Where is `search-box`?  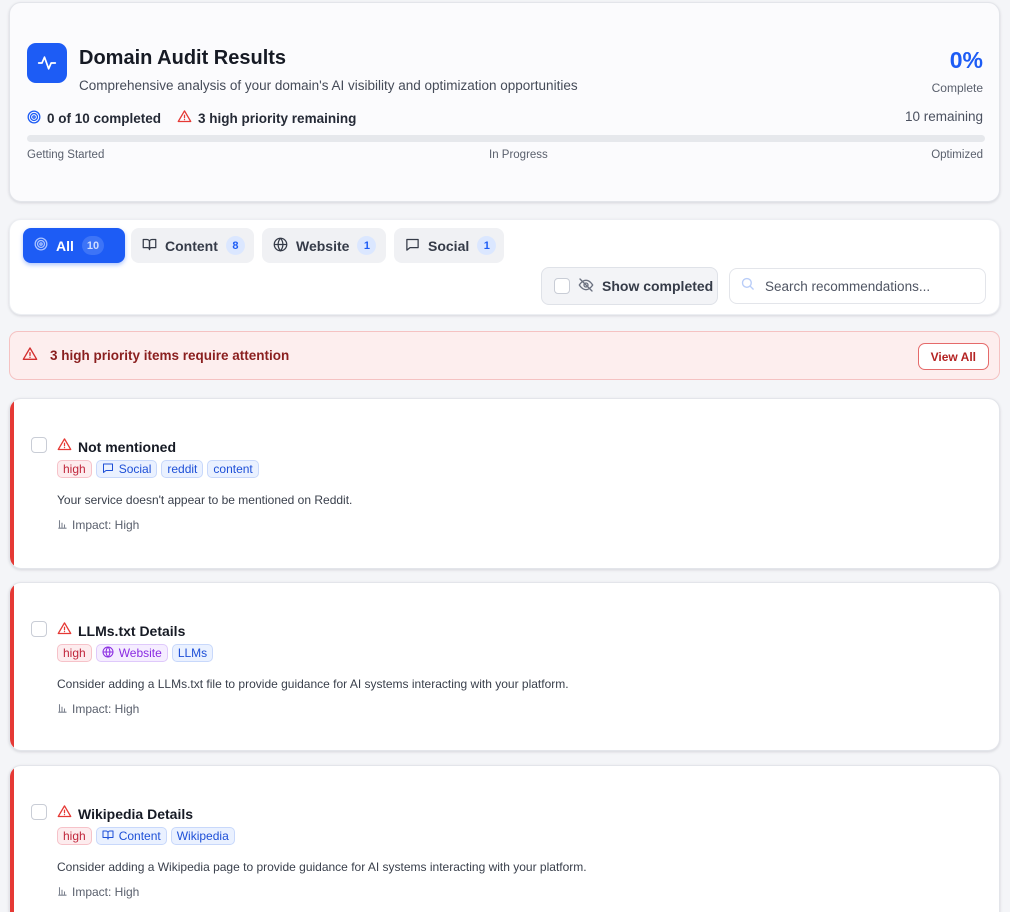 search-box is located at coordinates (857, 286).